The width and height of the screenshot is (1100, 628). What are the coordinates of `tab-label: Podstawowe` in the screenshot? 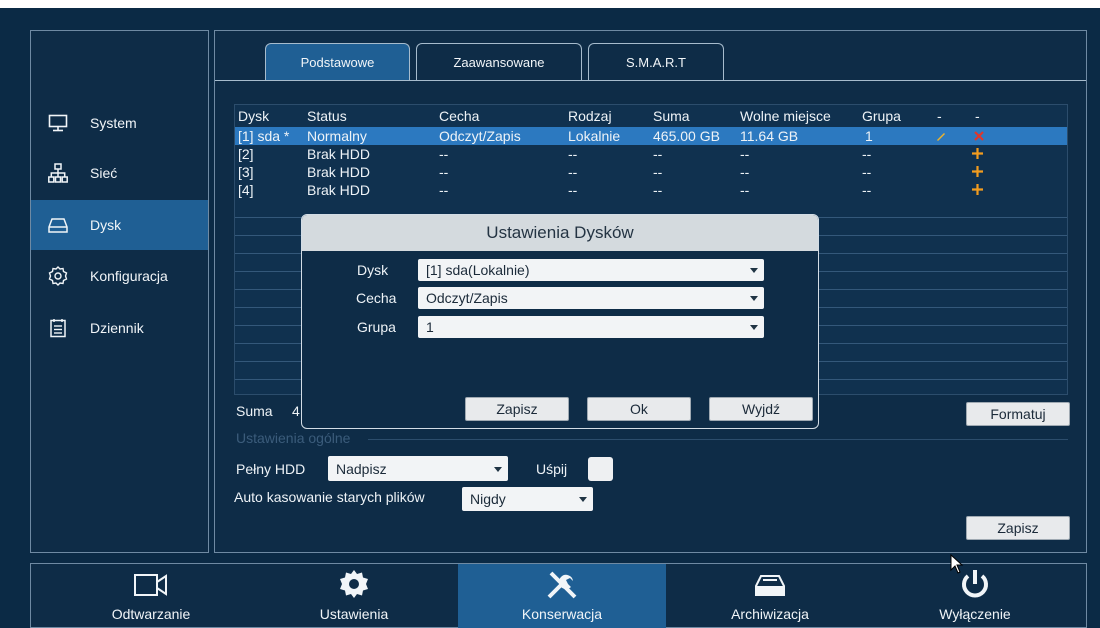 It's located at (337, 62).